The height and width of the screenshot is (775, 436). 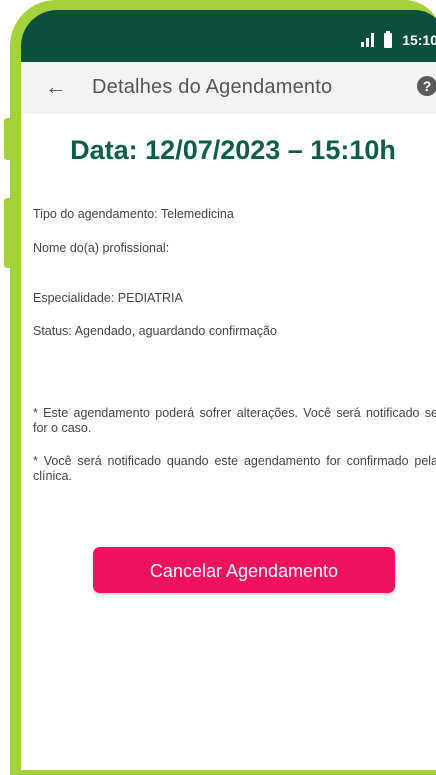 I want to click on arrow-left-icon: ←, so click(x=56, y=87).